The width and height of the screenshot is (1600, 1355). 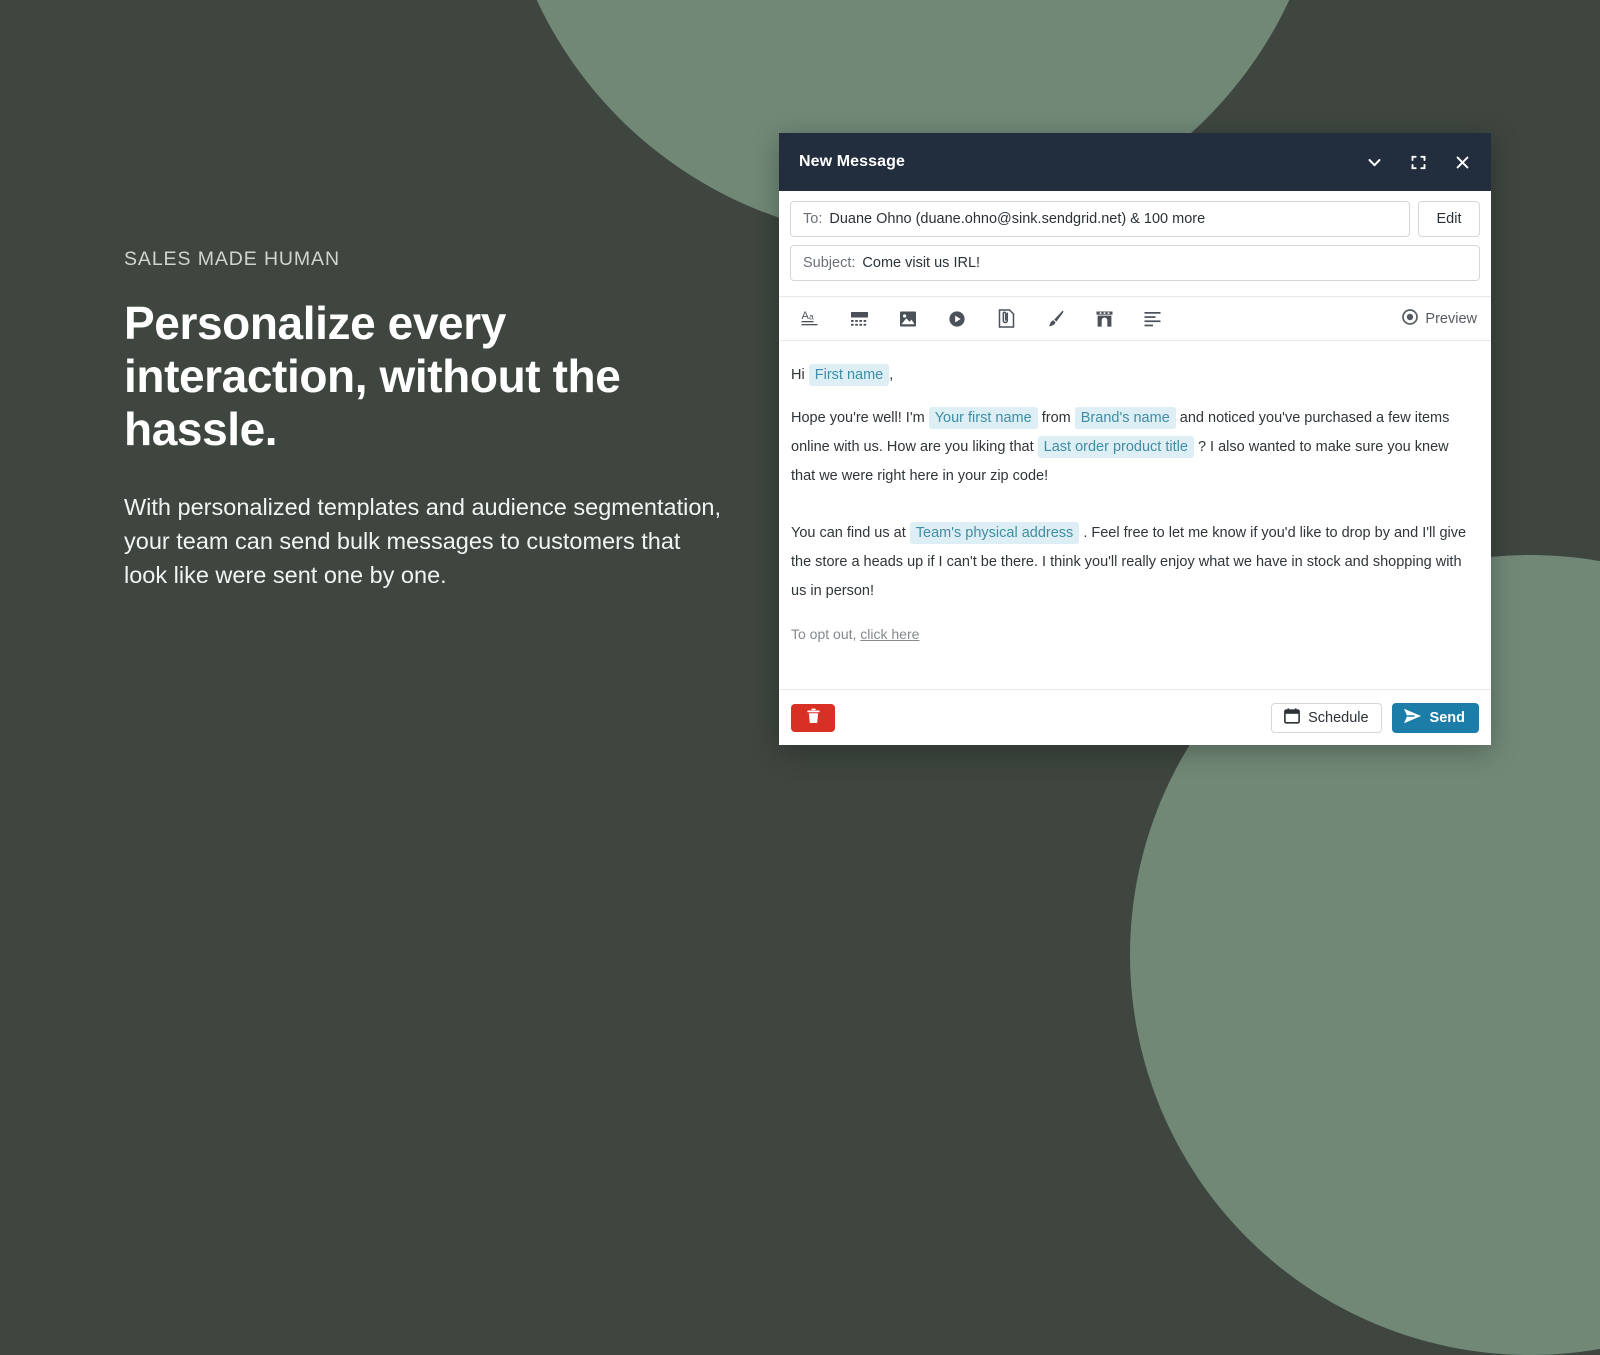 I want to click on body-greeting: Hi First name,, so click(x=1132, y=375).